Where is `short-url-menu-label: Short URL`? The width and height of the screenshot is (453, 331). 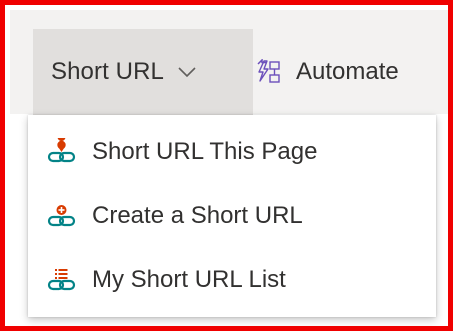 short-url-menu-label: Short URL is located at coordinates (107, 71).